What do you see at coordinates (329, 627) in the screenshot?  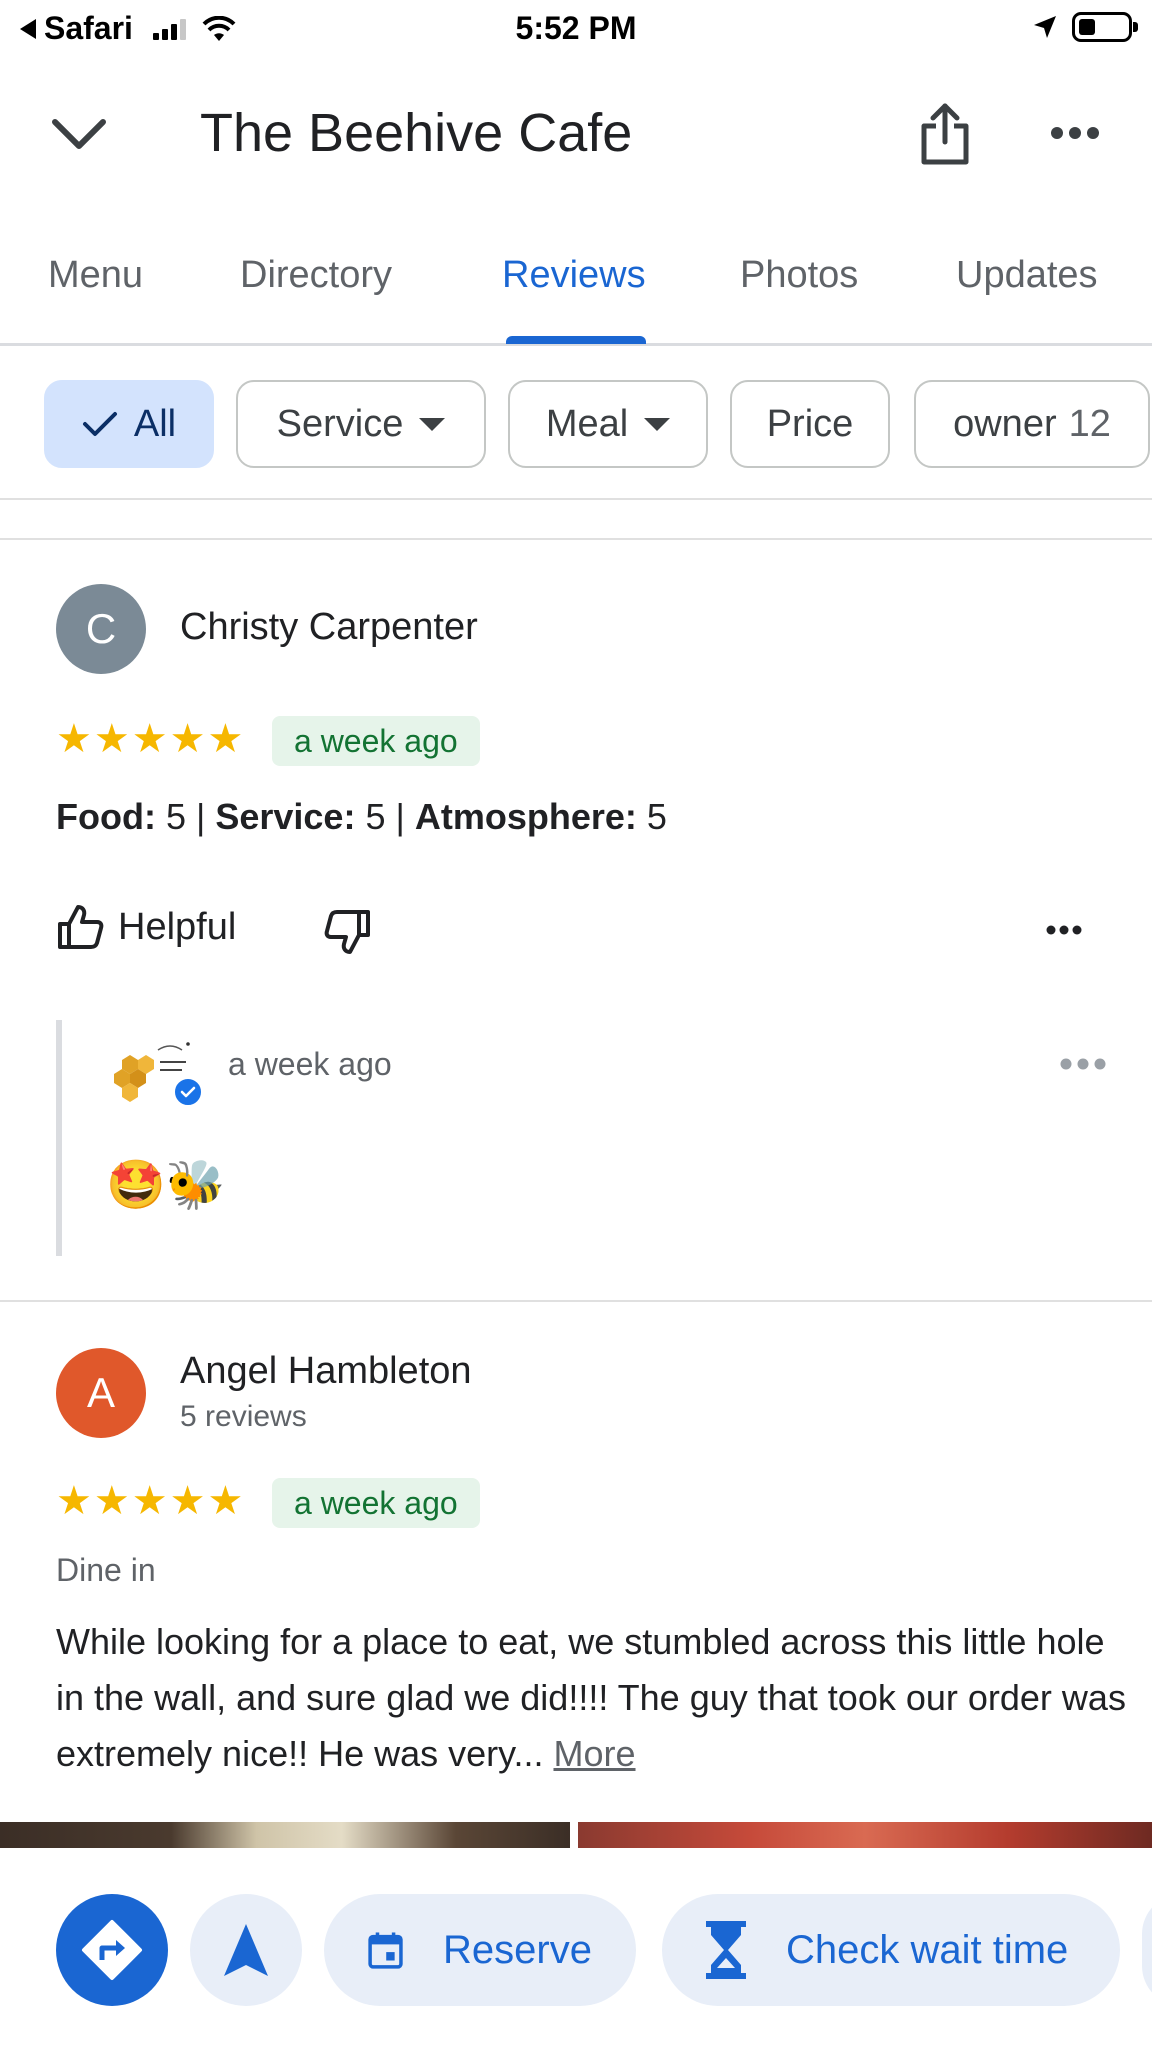 I see `reviewer-name: Christy Carpenter` at bounding box center [329, 627].